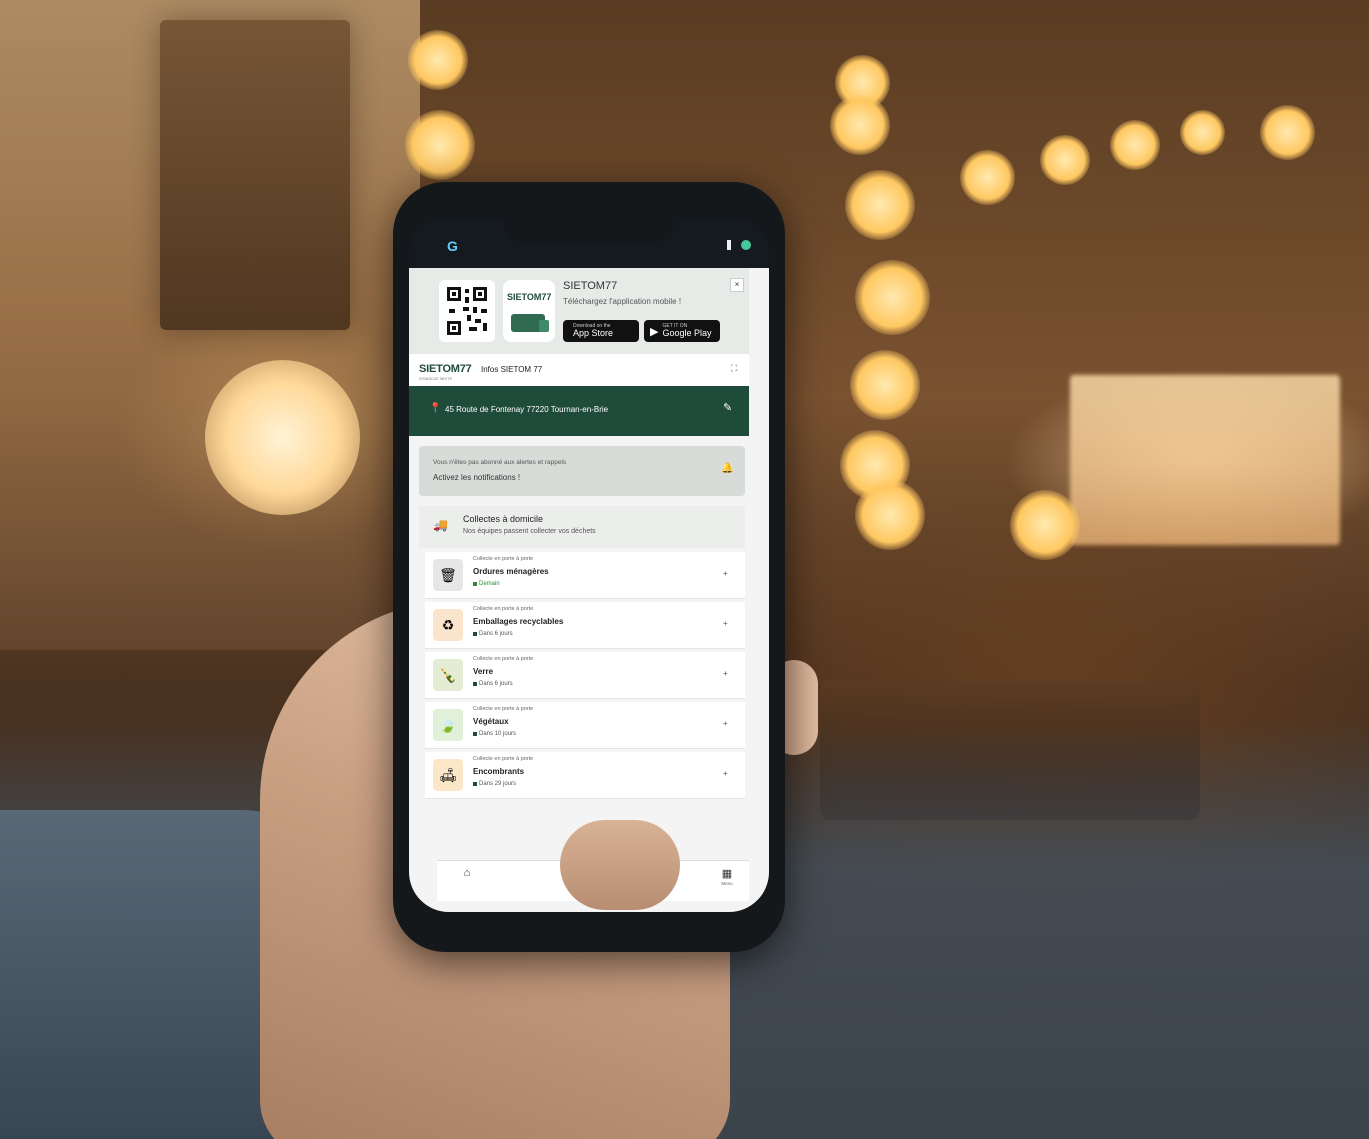  I want to click on collection-when: Demain, so click(486, 584).